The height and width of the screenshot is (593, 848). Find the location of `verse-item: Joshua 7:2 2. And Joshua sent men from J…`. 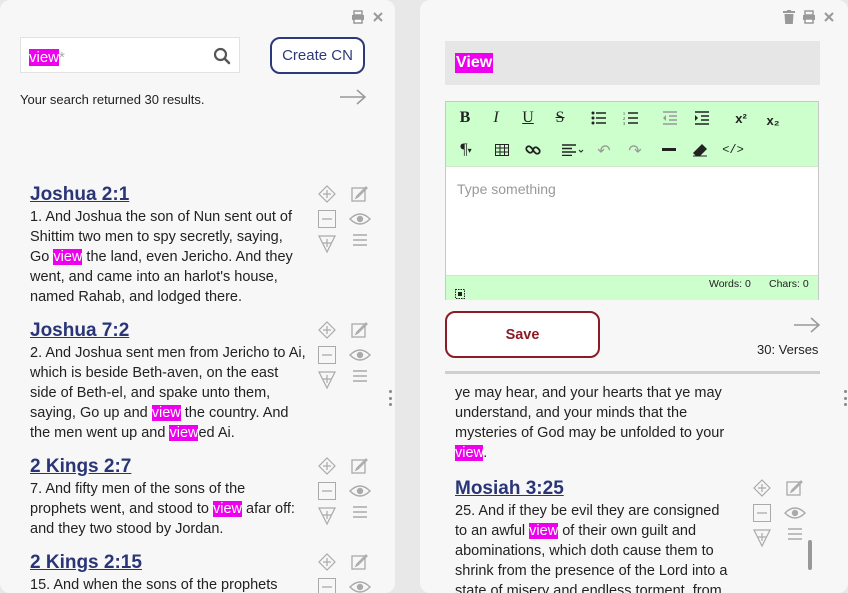

verse-item: Joshua 7:2 2. And Joshua sent men from J… is located at coordinates (169, 381).